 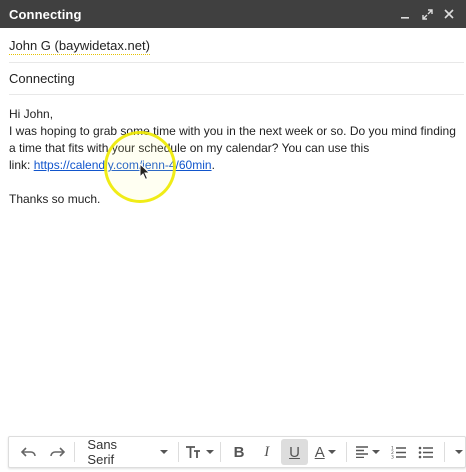 I want to click on italic-icon: I, so click(x=267, y=452).